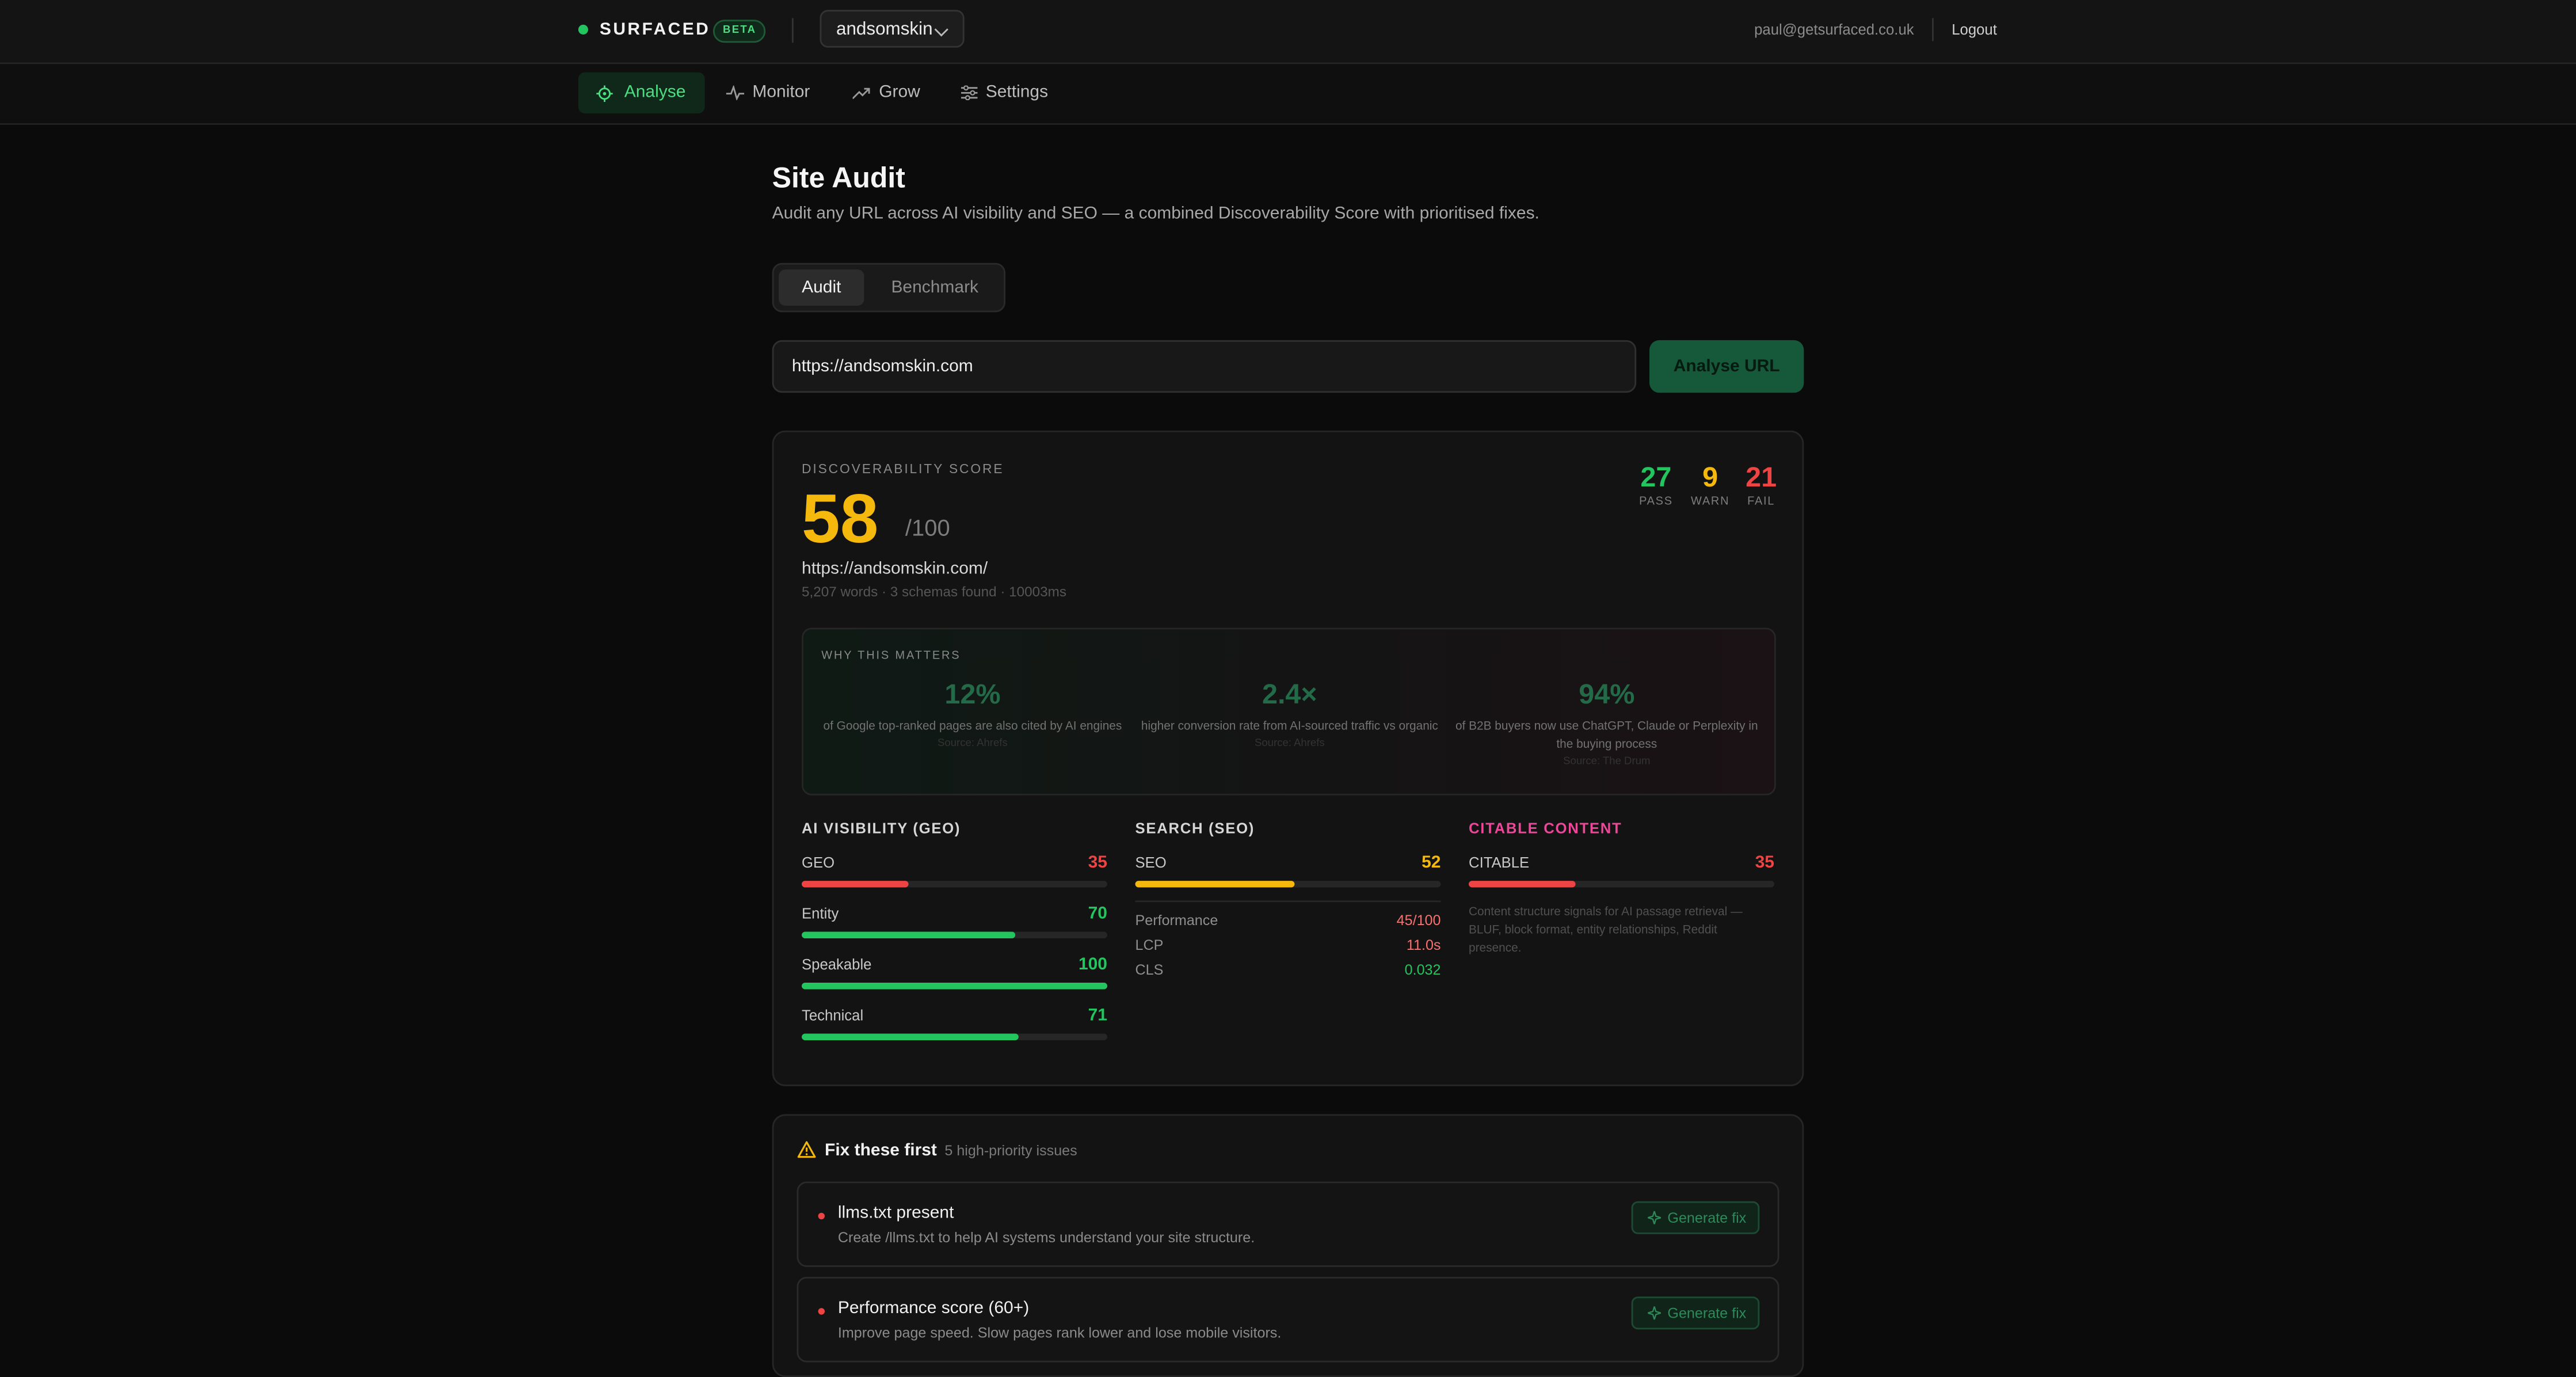 This screenshot has width=2576, height=1377. I want to click on audit-mode-toggle: Audit Benchmark, so click(889, 288).